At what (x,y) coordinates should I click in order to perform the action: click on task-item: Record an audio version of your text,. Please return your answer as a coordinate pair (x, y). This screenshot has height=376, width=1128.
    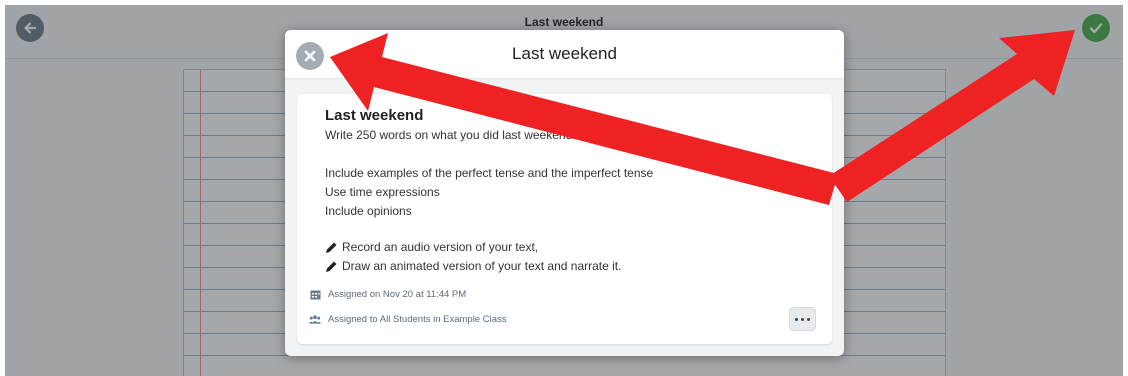
    Looking at the image, I should click on (431, 247).